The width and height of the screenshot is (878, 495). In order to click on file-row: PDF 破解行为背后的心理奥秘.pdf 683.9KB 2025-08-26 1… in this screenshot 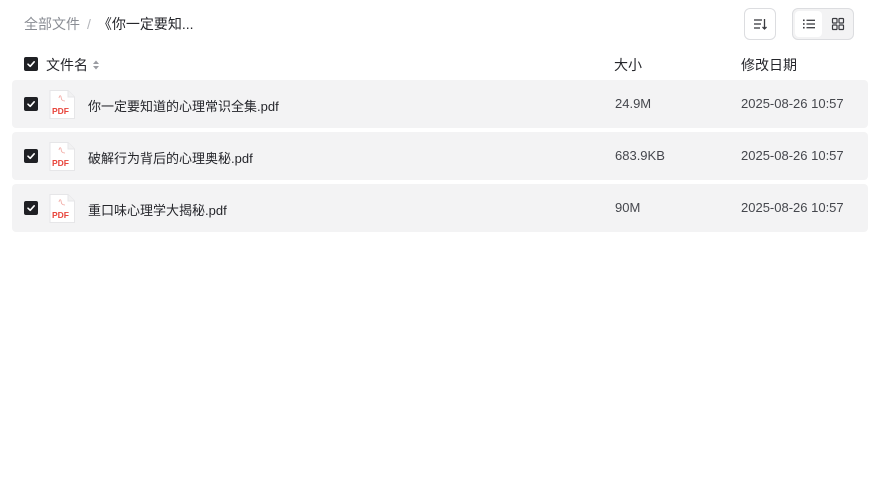, I will do `click(440, 156)`.